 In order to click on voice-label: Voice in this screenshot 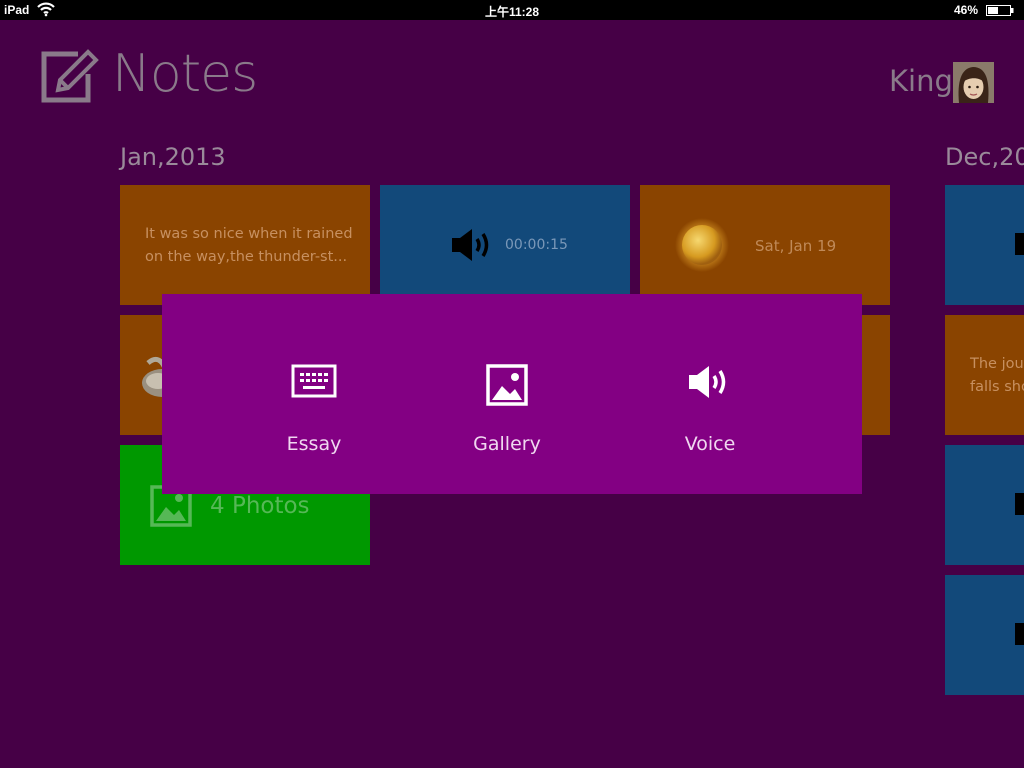, I will do `click(710, 444)`.